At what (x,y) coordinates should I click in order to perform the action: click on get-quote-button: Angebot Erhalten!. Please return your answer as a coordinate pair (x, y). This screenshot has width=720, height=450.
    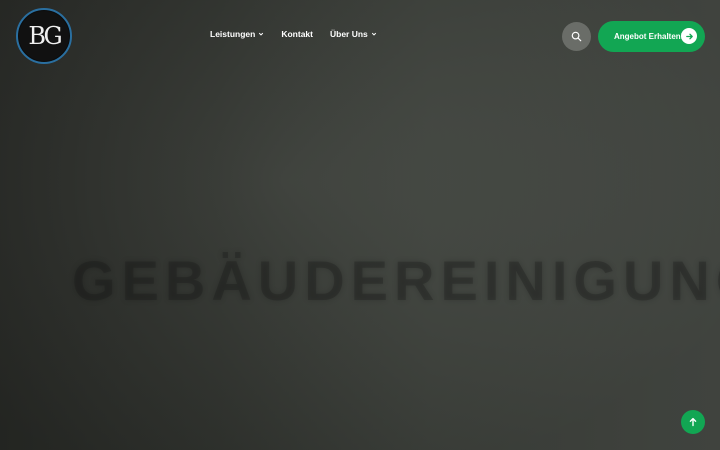
    Looking at the image, I should click on (651, 36).